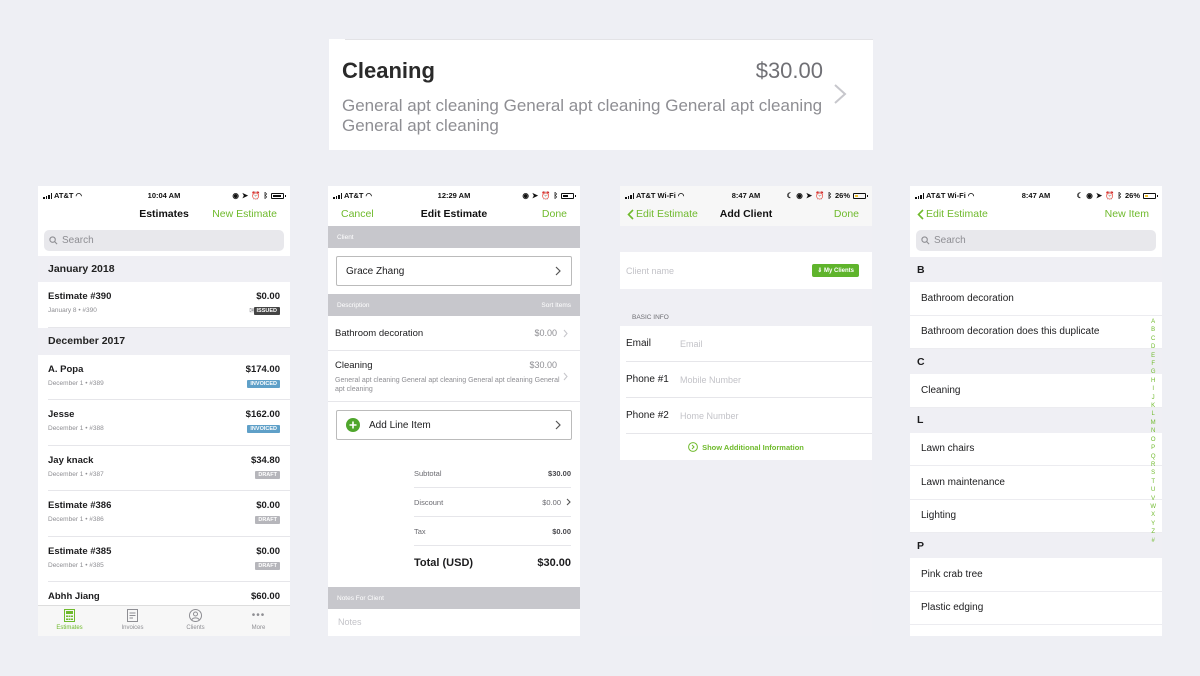  Describe the element at coordinates (169, 468) in the screenshot. I see `estimate-row: Jay knack $34.80 December 1 • #387 DRAFT` at that location.